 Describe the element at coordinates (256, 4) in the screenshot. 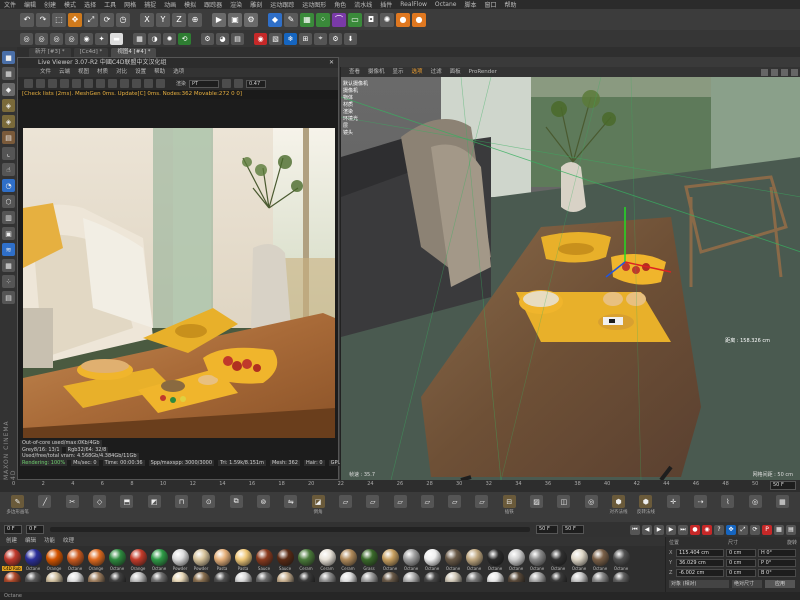

I see `menu-item: 雕刻` at that location.